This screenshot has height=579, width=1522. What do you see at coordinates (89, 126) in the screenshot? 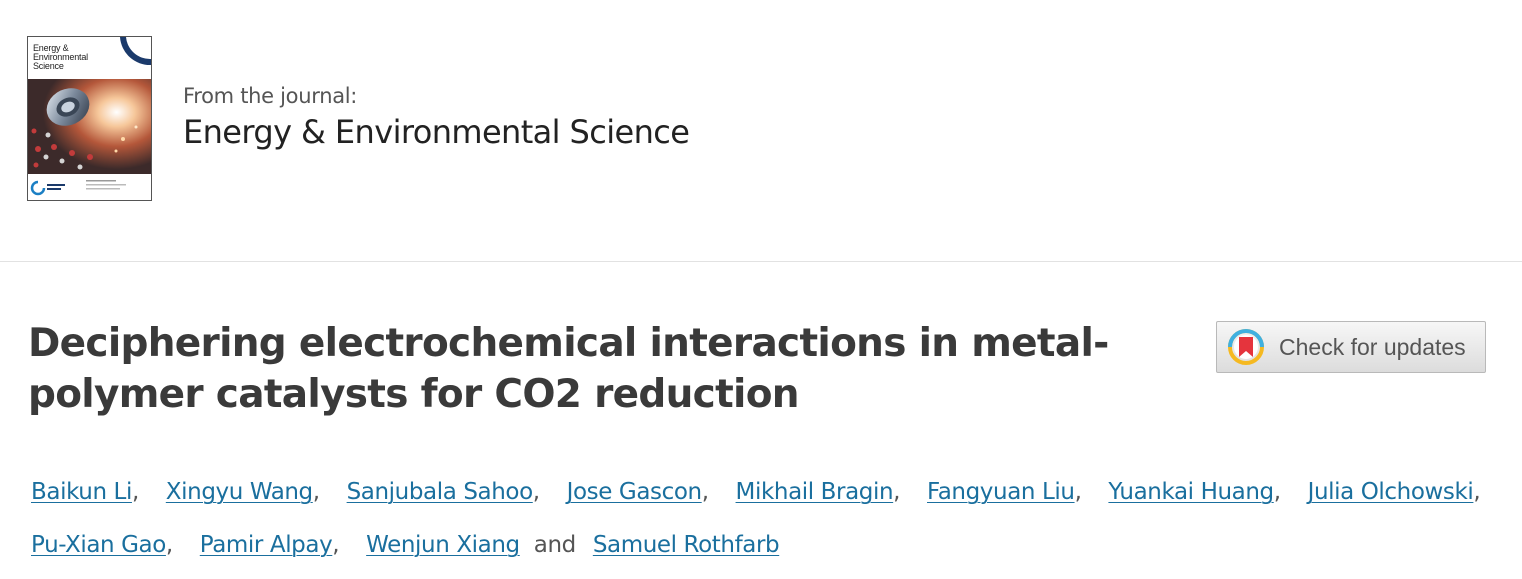
I see `cover-artwork` at bounding box center [89, 126].